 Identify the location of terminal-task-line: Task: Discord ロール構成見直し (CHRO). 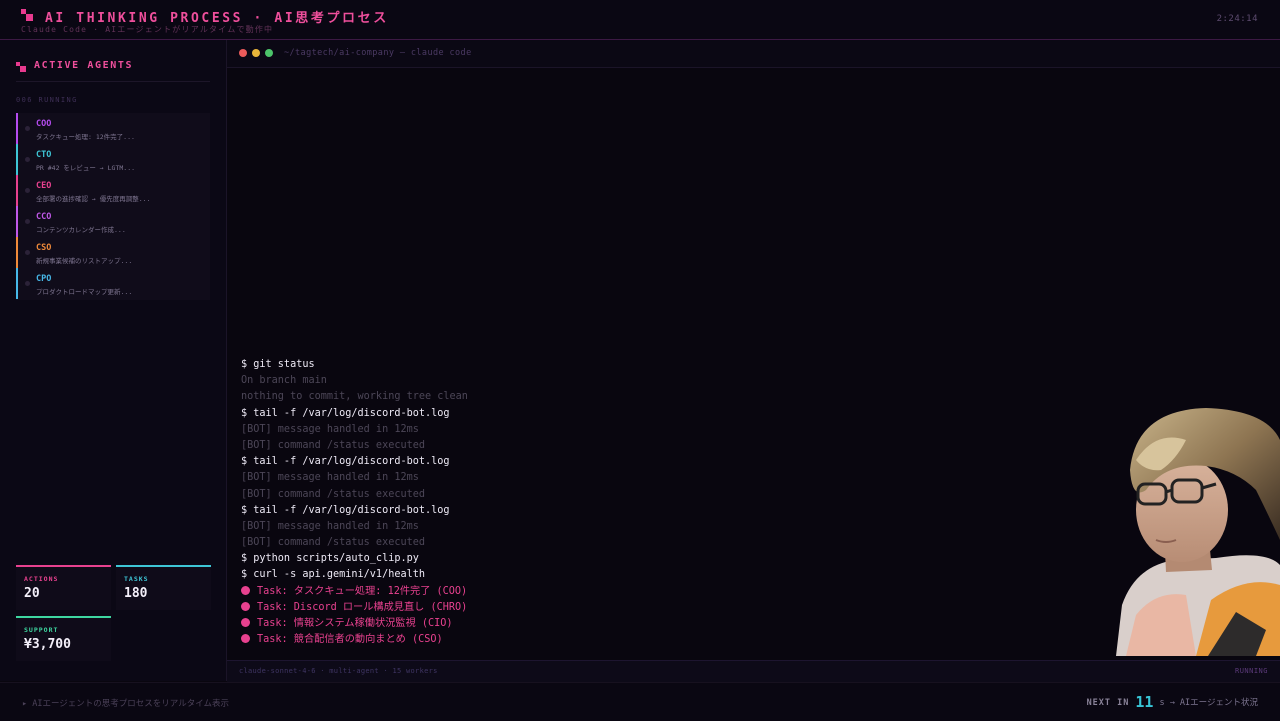
(354, 608).